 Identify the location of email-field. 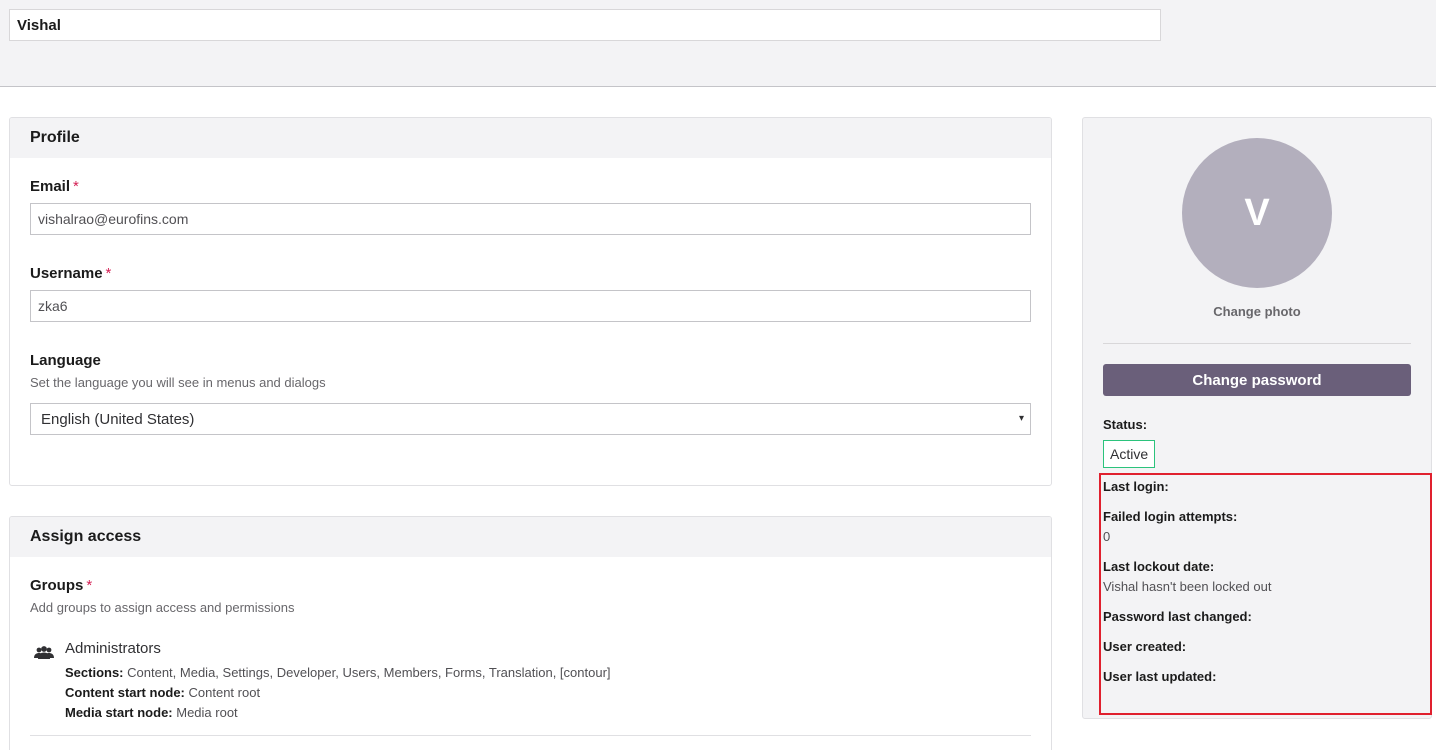
(530, 219).